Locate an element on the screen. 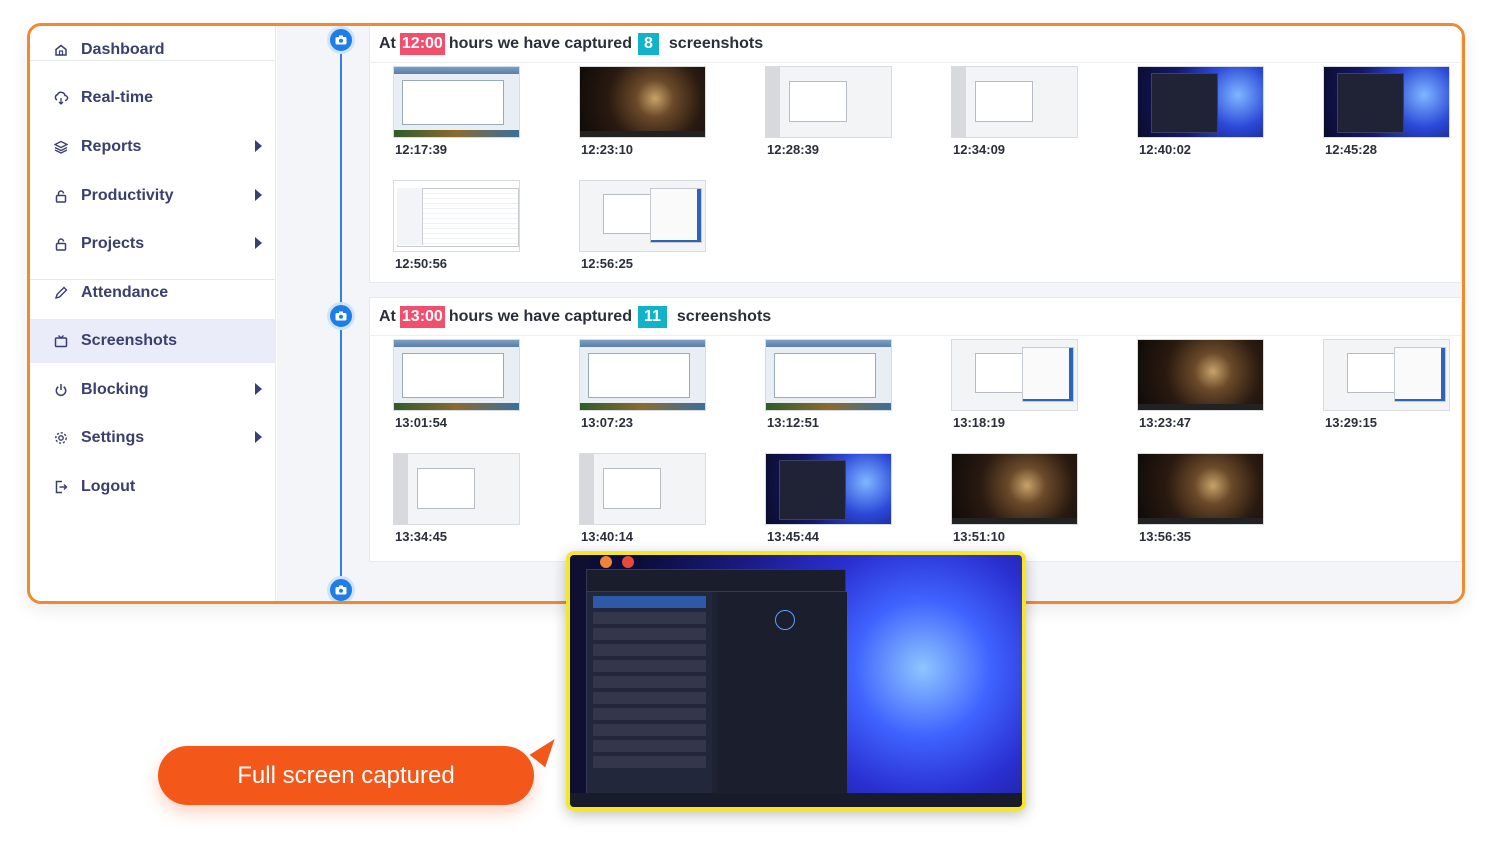  sidebar-item-dashboard: Dashboard is located at coordinates (153, 50).